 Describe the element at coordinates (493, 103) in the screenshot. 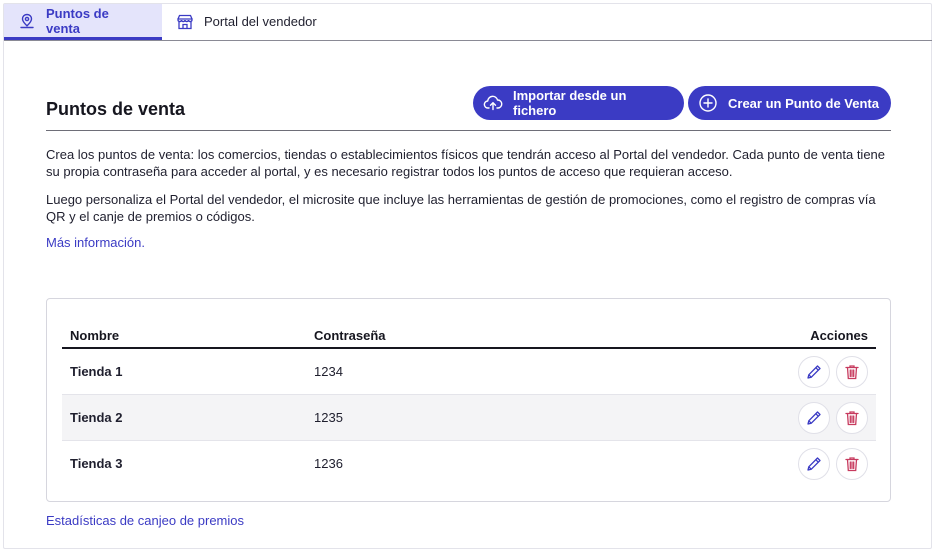

I see `cloud-upload-icon` at that location.